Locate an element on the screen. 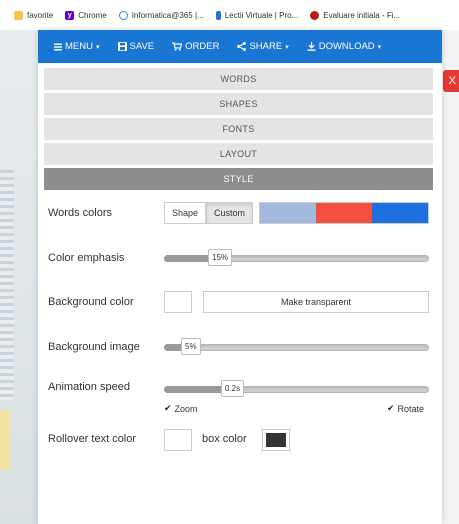  background-image-label: Background image is located at coordinates (94, 347).